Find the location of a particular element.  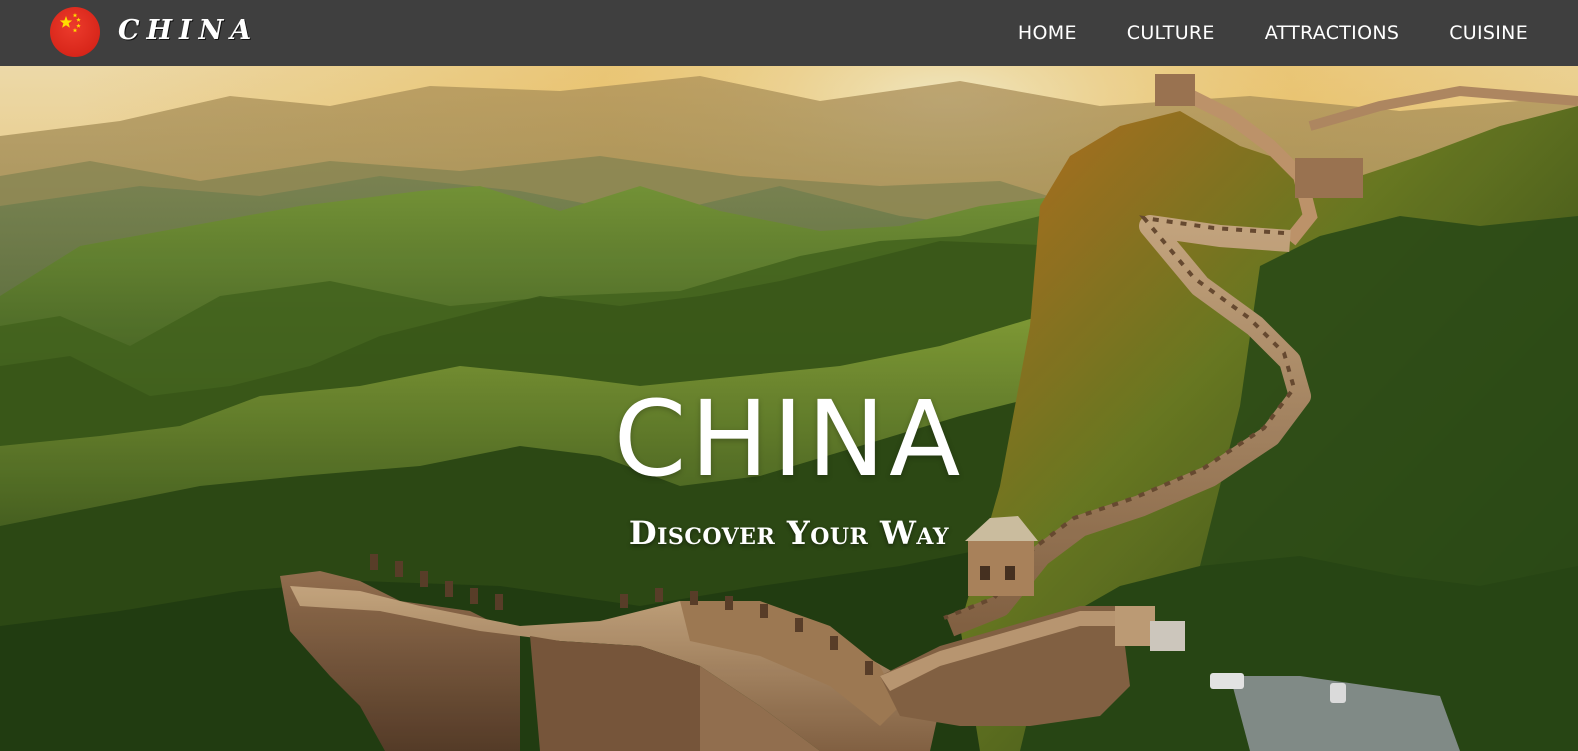

nav-culture-link: CULTURE is located at coordinates (1171, 33).